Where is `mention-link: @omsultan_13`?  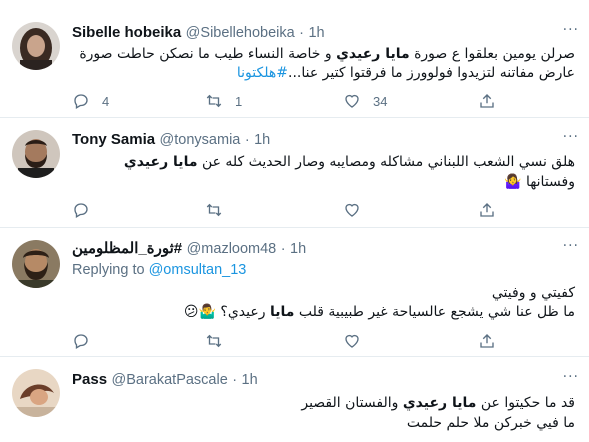
mention-link: @omsultan_13 is located at coordinates (198, 270).